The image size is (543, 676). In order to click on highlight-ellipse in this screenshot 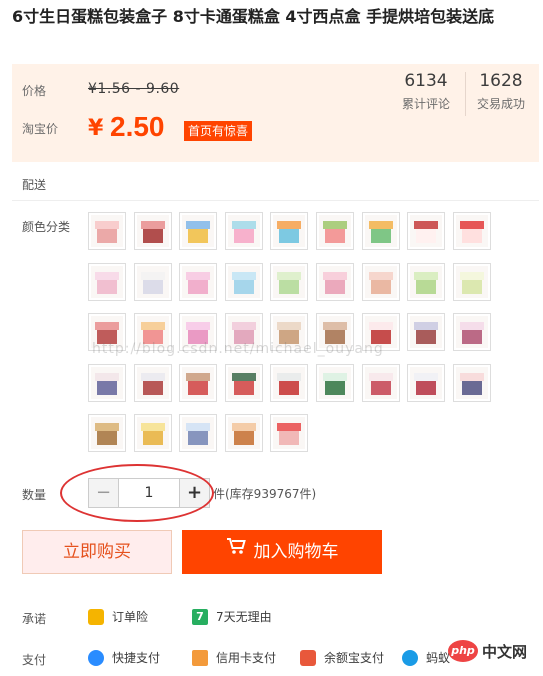, I will do `click(137, 493)`.